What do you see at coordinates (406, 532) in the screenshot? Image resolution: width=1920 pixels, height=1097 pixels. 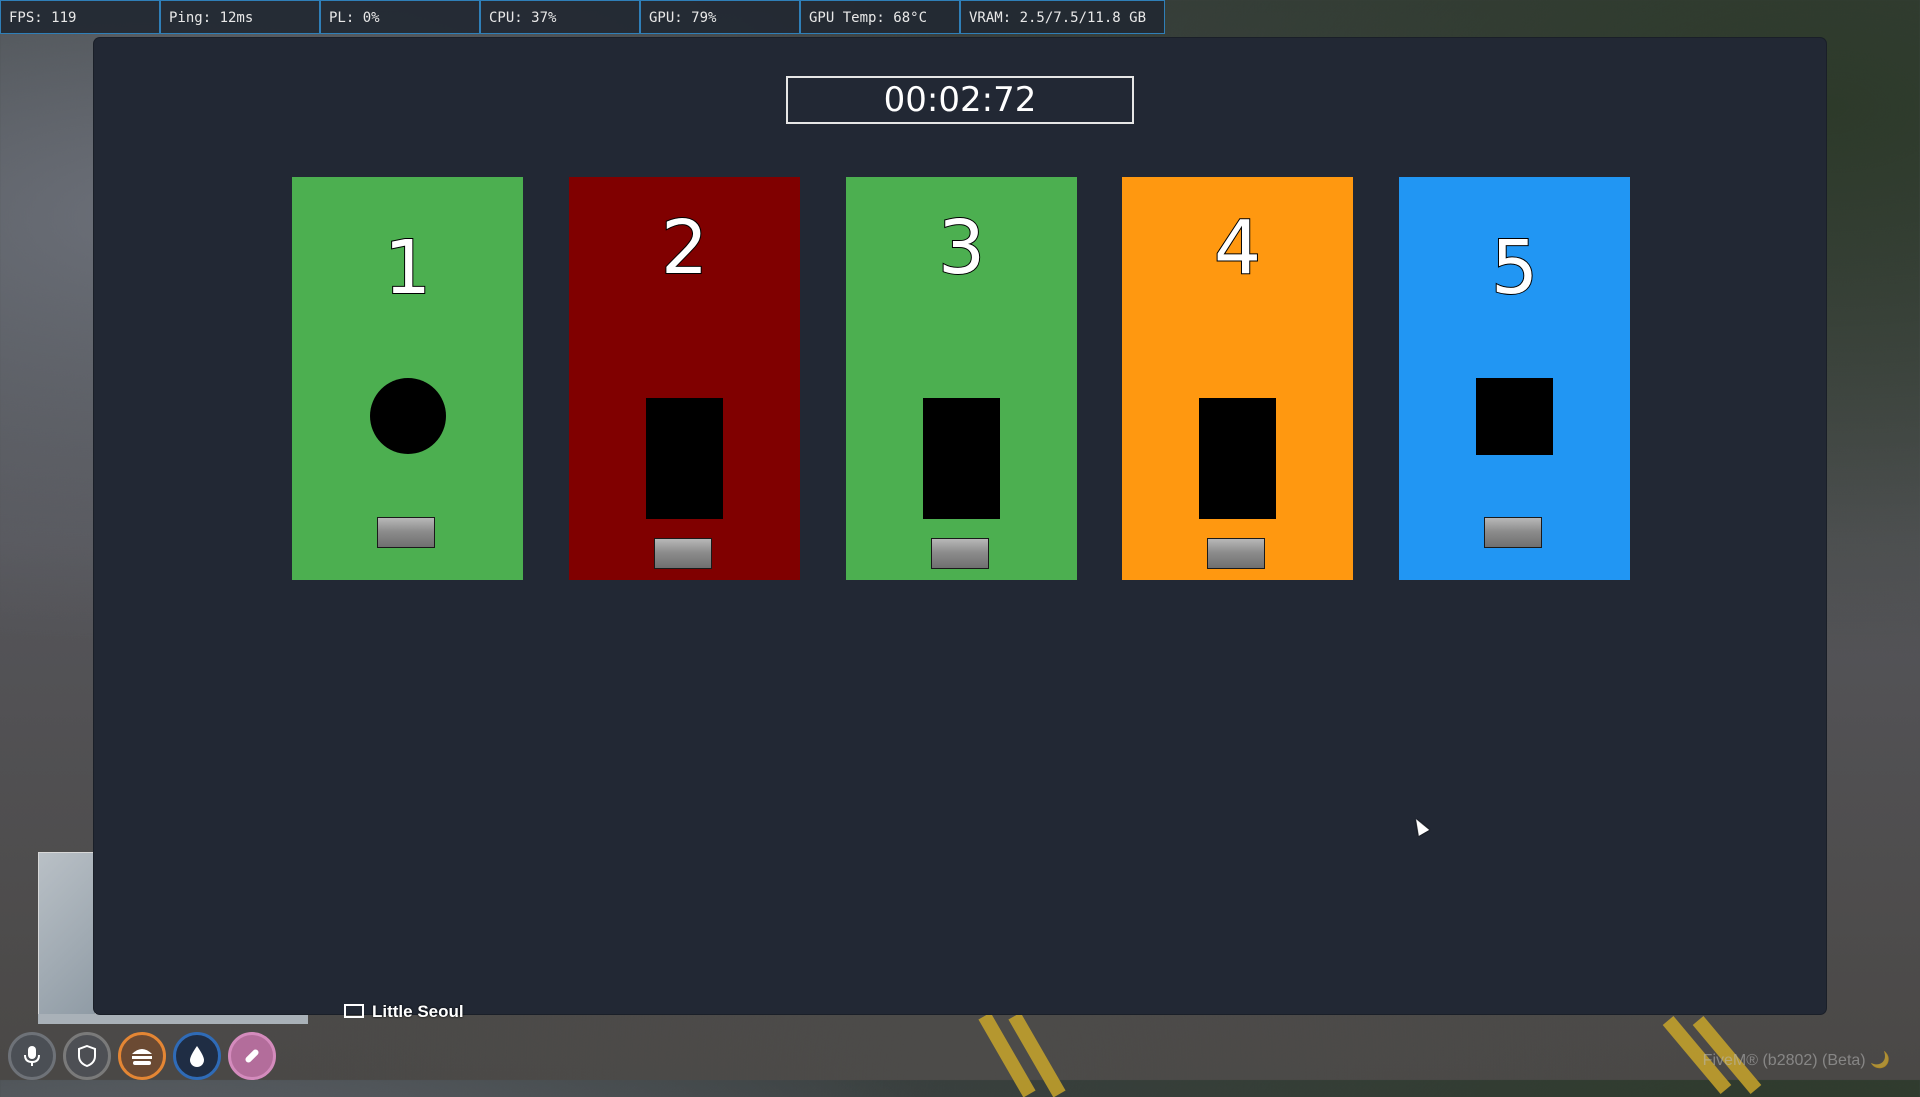 I see `card-1-button` at bounding box center [406, 532].